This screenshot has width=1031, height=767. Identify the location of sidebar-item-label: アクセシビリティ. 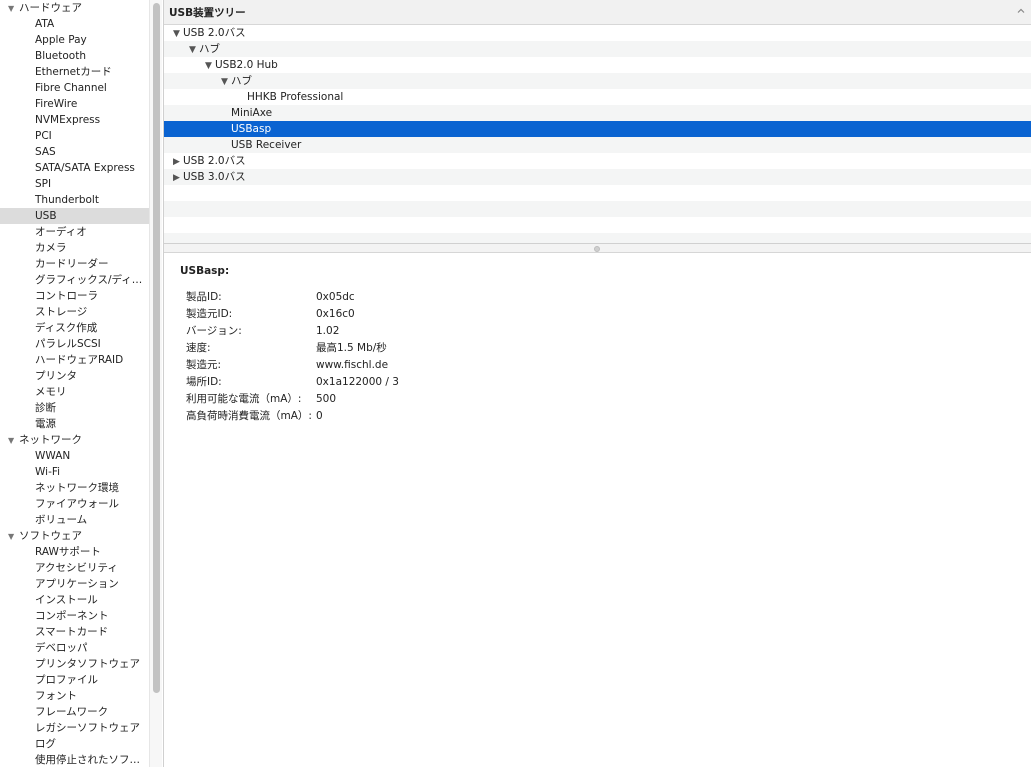
(76, 568).